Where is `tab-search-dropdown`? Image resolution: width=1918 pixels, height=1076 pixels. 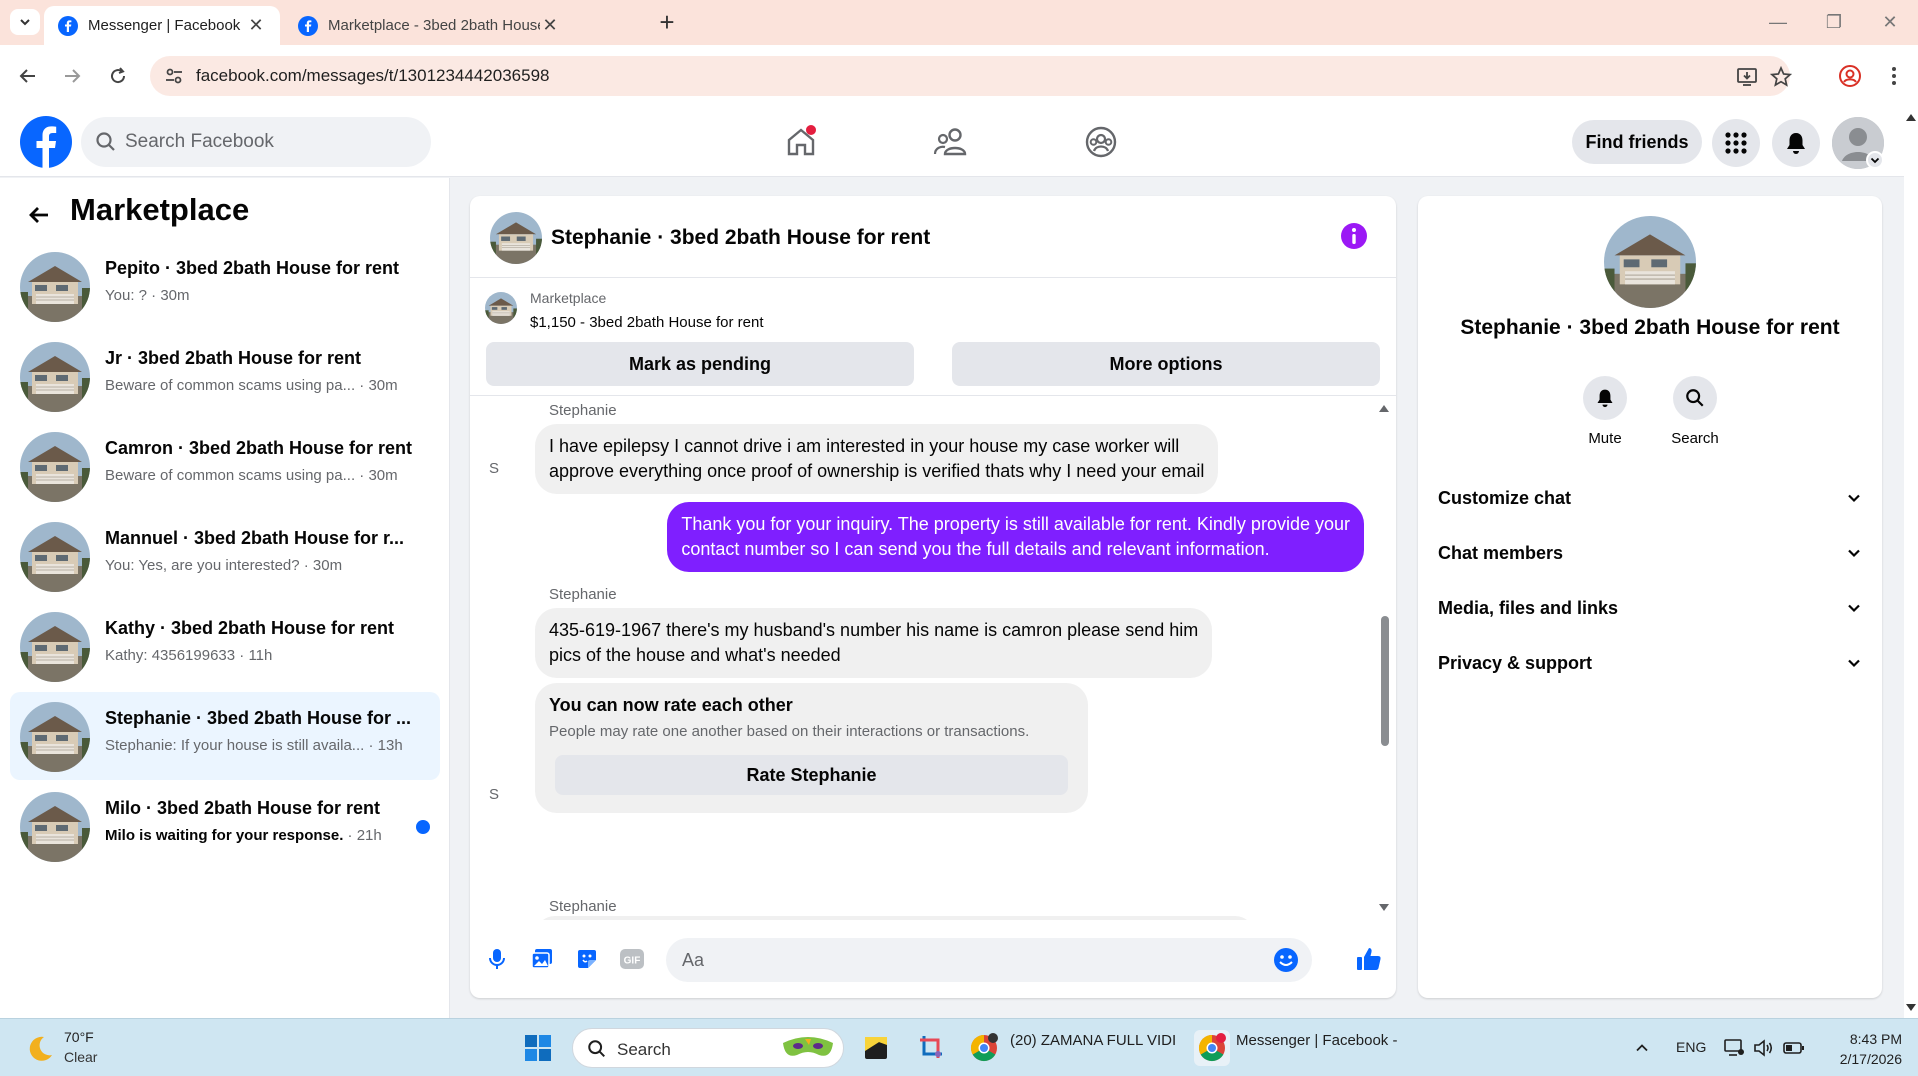 tab-search-dropdown is located at coordinates (25, 22).